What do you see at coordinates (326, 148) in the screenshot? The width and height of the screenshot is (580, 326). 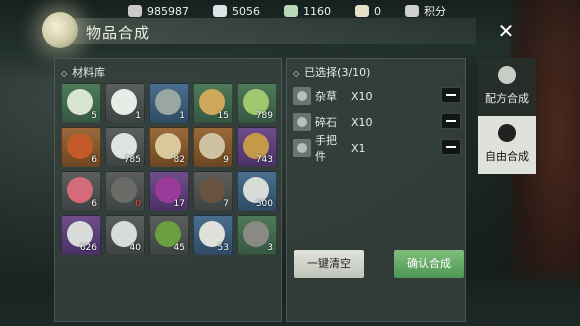 I see `item-name: 手把件` at bounding box center [326, 148].